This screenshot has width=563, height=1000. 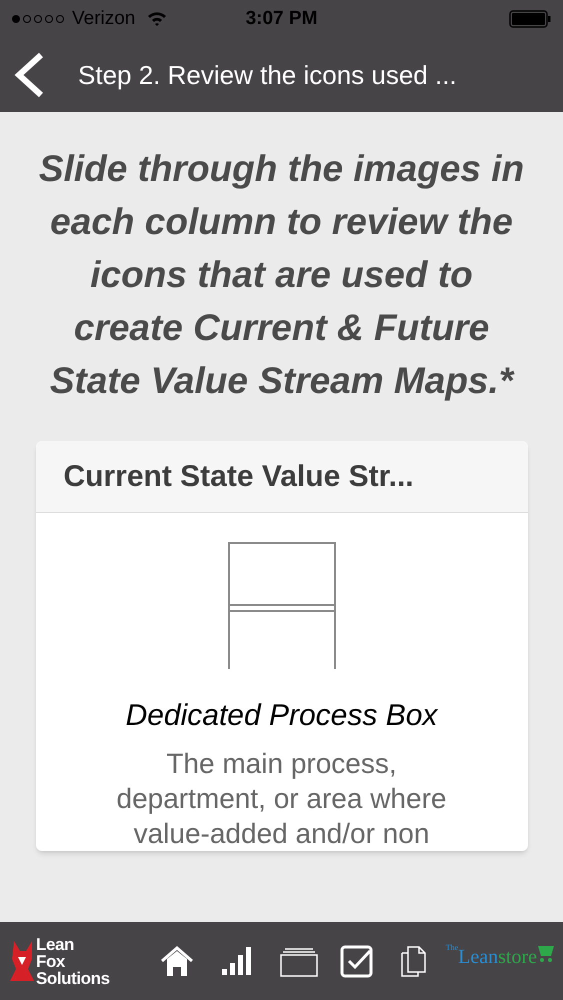 I want to click on icon-name: Dedicated Process Box, so click(x=282, y=716).